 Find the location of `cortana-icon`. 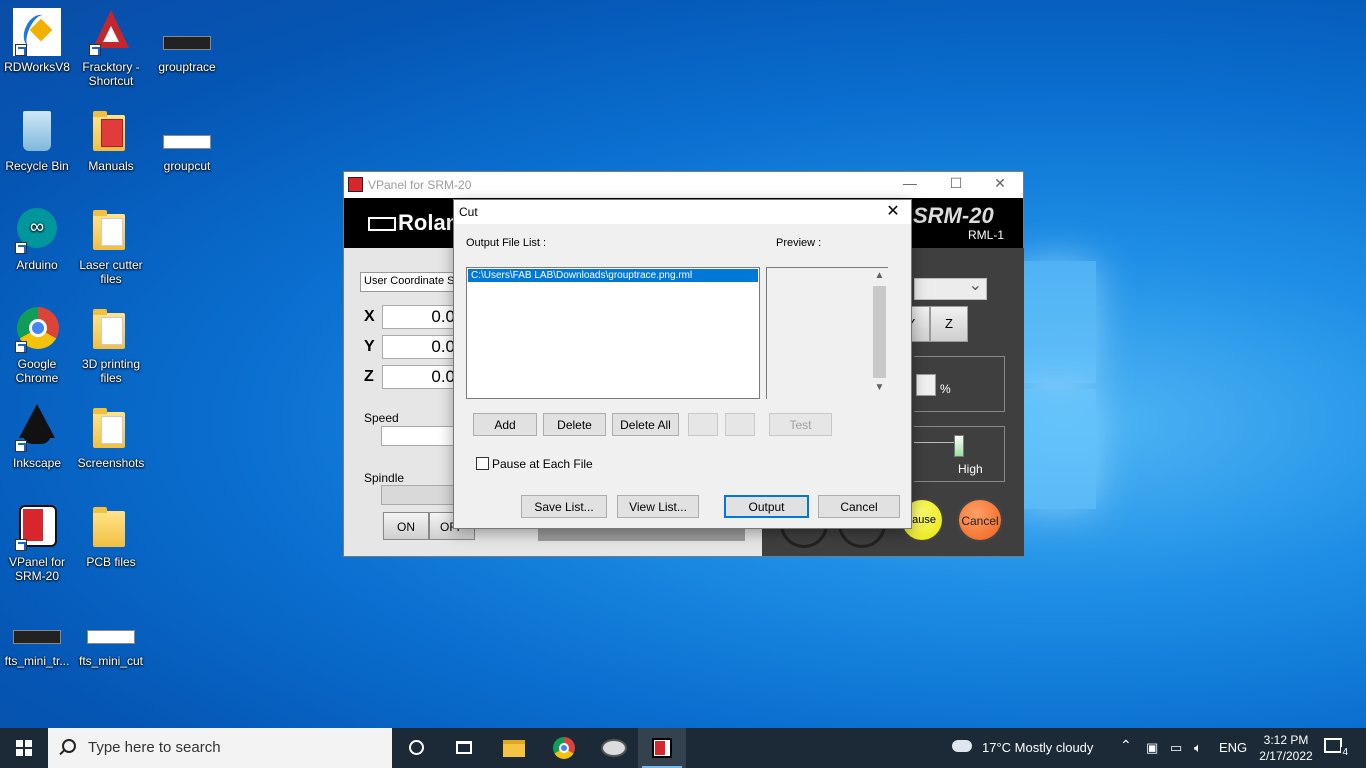

cortana-icon is located at coordinates (416, 747).